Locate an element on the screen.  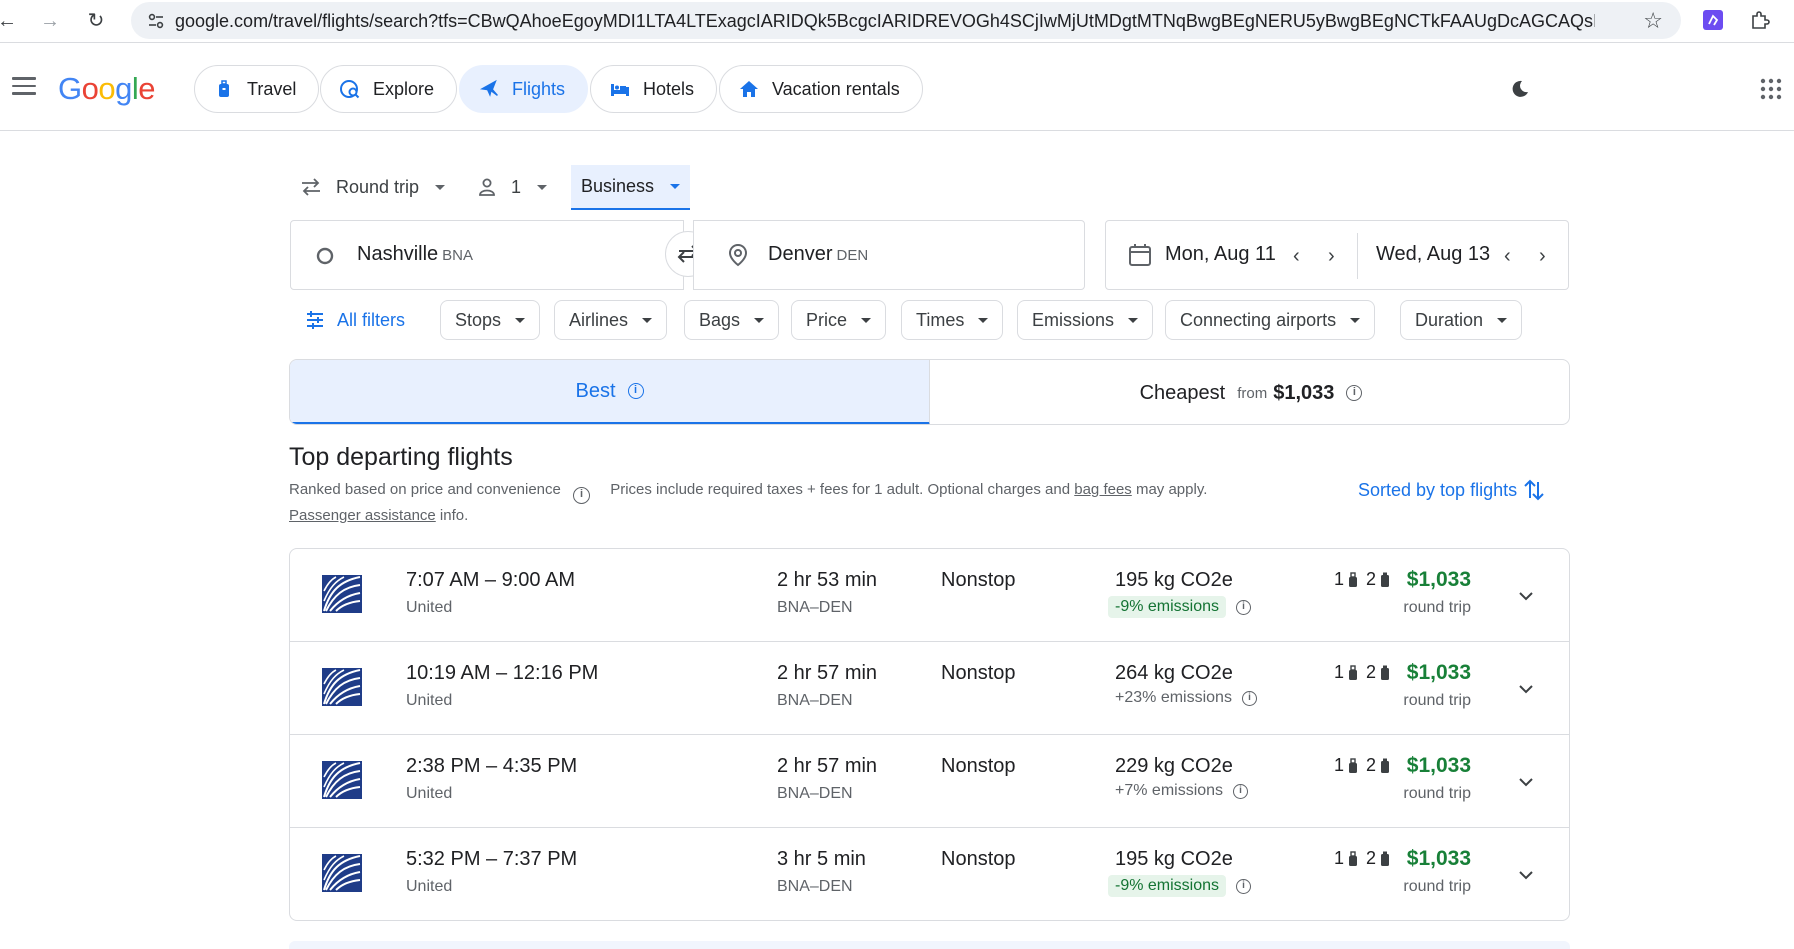
extensions-puzzle-icon is located at coordinates (1760, 20).